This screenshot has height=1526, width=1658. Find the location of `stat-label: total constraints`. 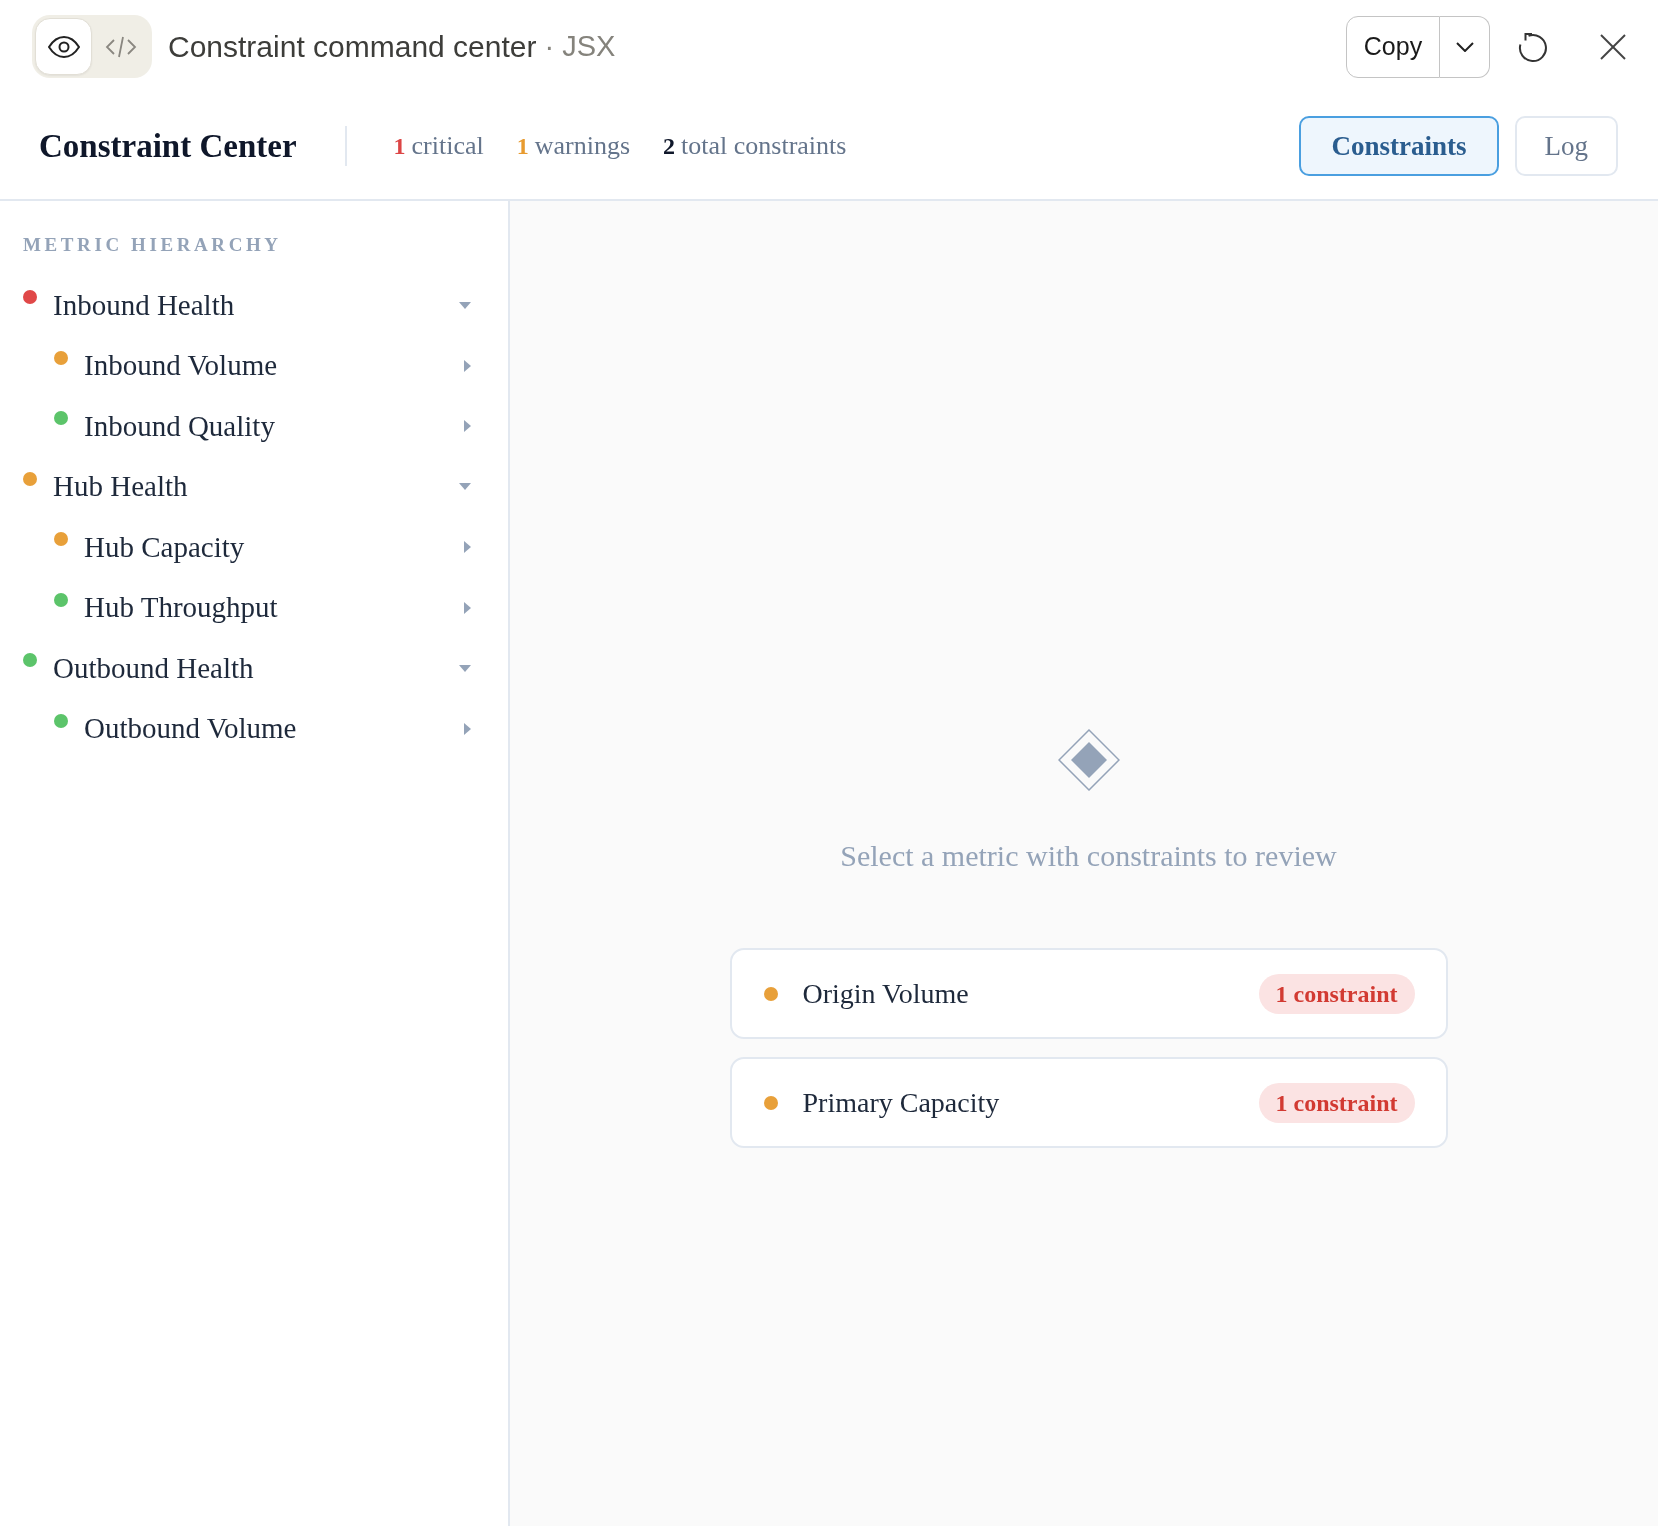

stat-label: total constraints is located at coordinates (764, 146).